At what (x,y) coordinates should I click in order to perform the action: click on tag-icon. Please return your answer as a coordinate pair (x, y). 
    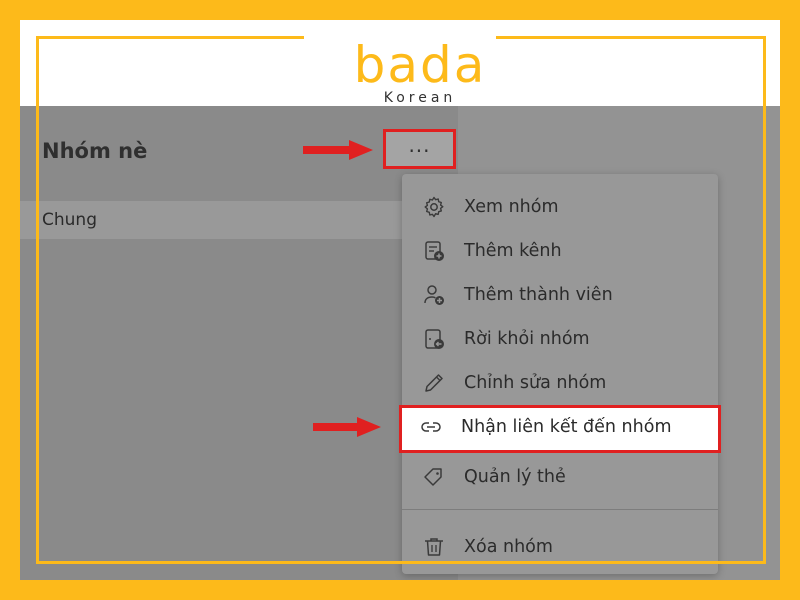
    Looking at the image, I should click on (433, 477).